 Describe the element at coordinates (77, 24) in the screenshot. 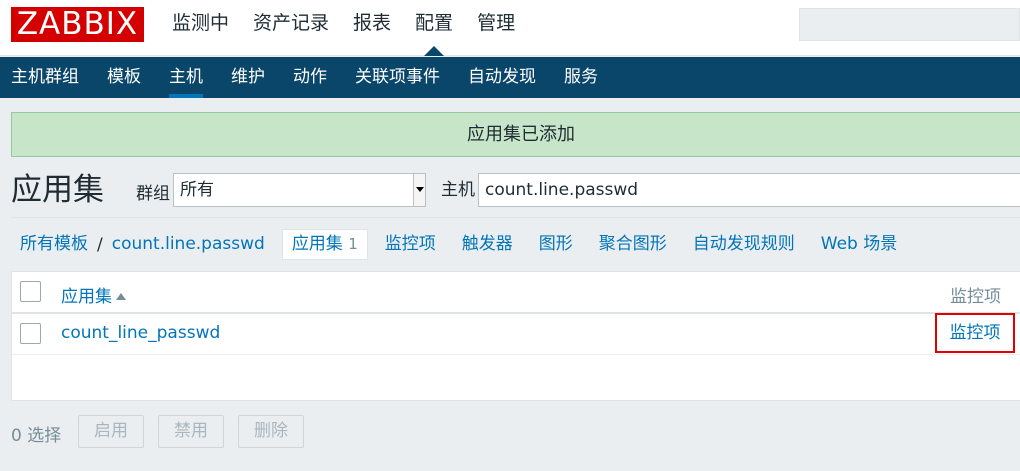

I see `zabbix-logo: ZABBIX` at that location.